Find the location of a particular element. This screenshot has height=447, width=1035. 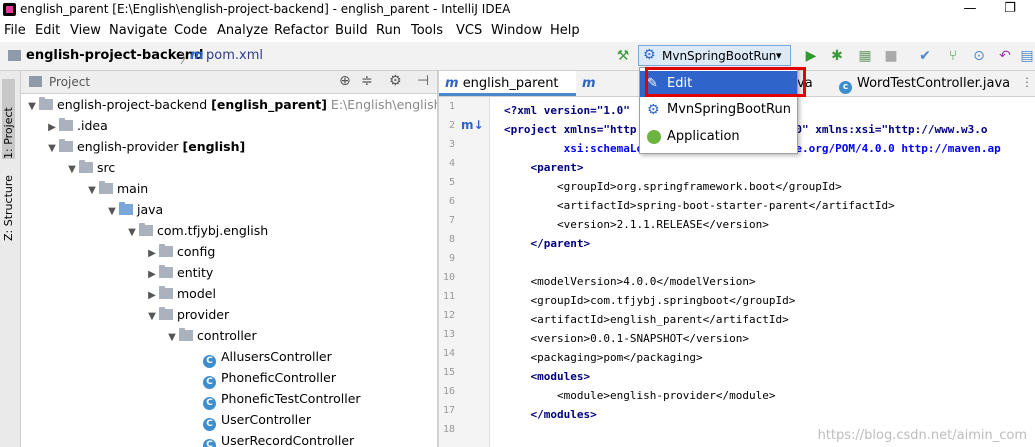

menu-window: Window is located at coordinates (516, 30).